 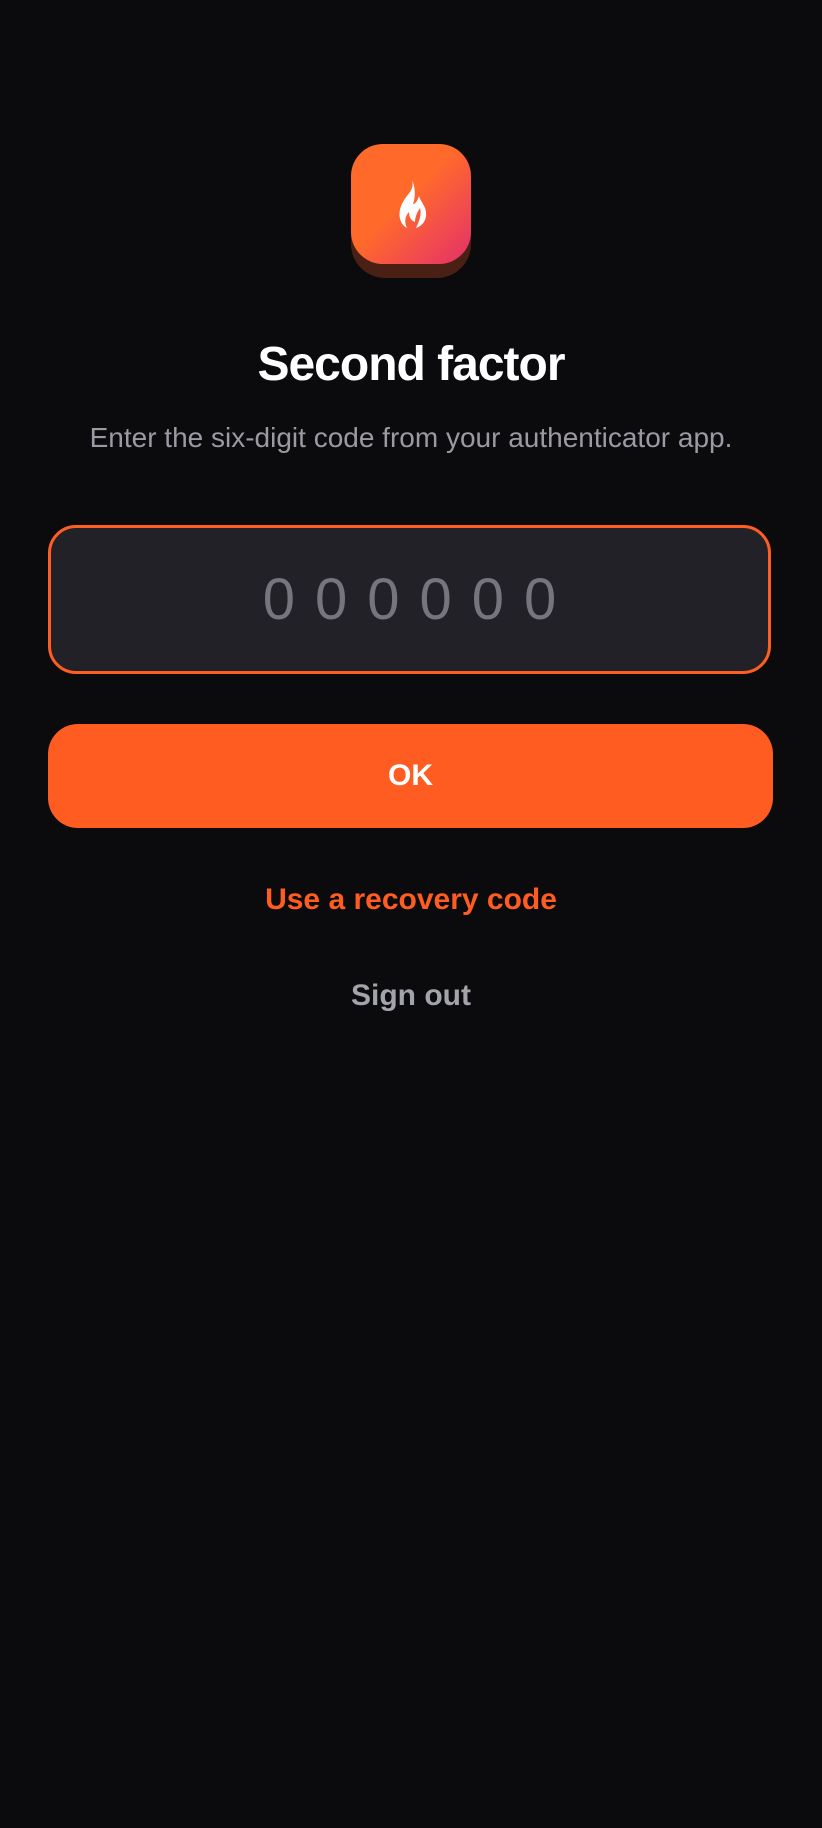 I want to click on page-title: Second factor, so click(x=411, y=364).